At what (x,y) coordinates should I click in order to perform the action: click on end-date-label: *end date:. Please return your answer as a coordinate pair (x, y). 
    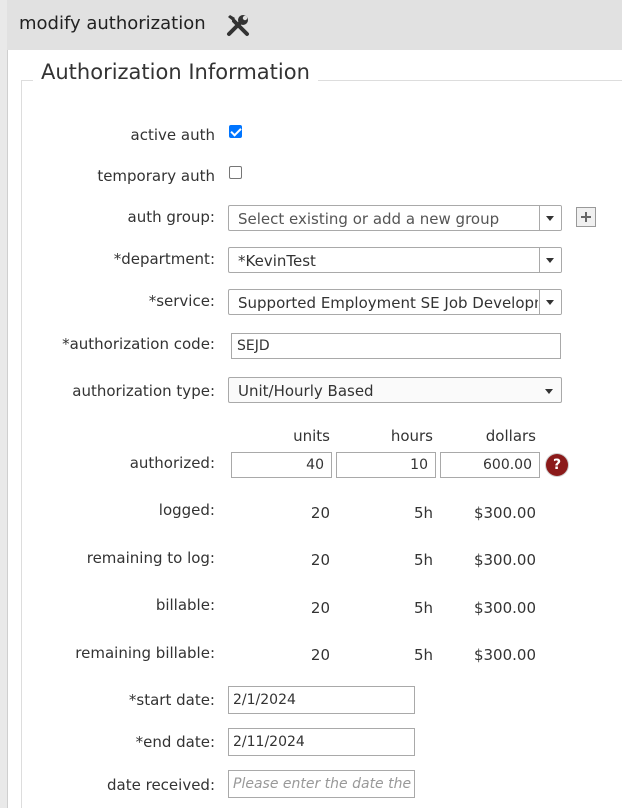
    Looking at the image, I should click on (175, 742).